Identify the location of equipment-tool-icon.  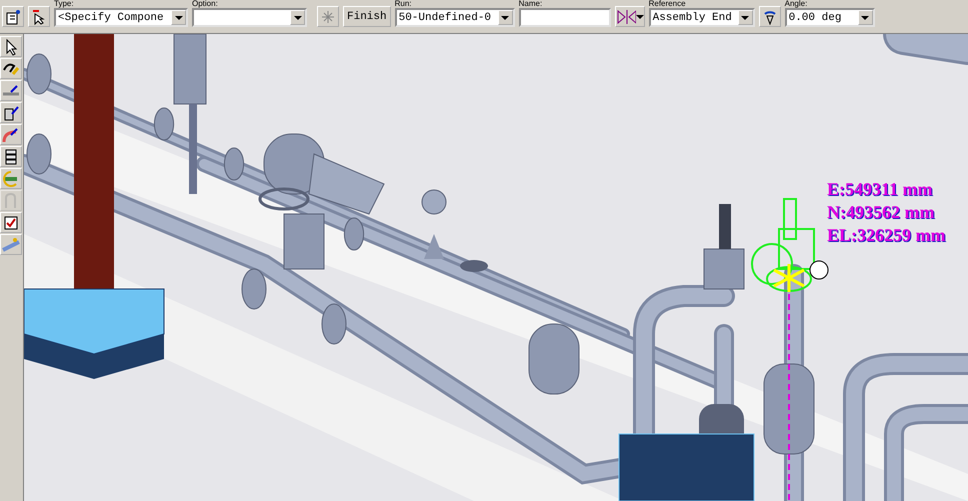
(11, 113).